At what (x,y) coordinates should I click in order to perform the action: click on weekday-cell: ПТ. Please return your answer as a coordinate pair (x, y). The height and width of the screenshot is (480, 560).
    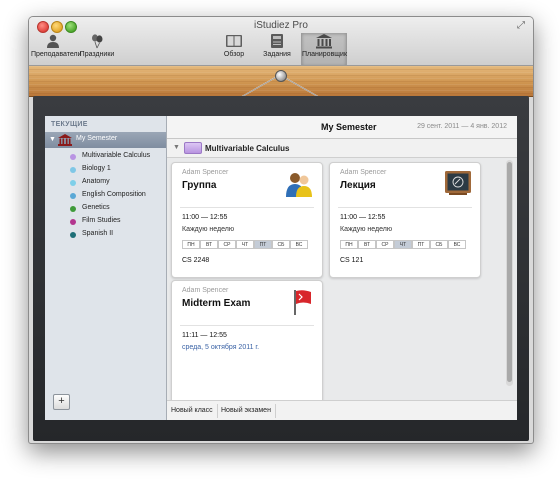
    Looking at the image, I should click on (421, 244).